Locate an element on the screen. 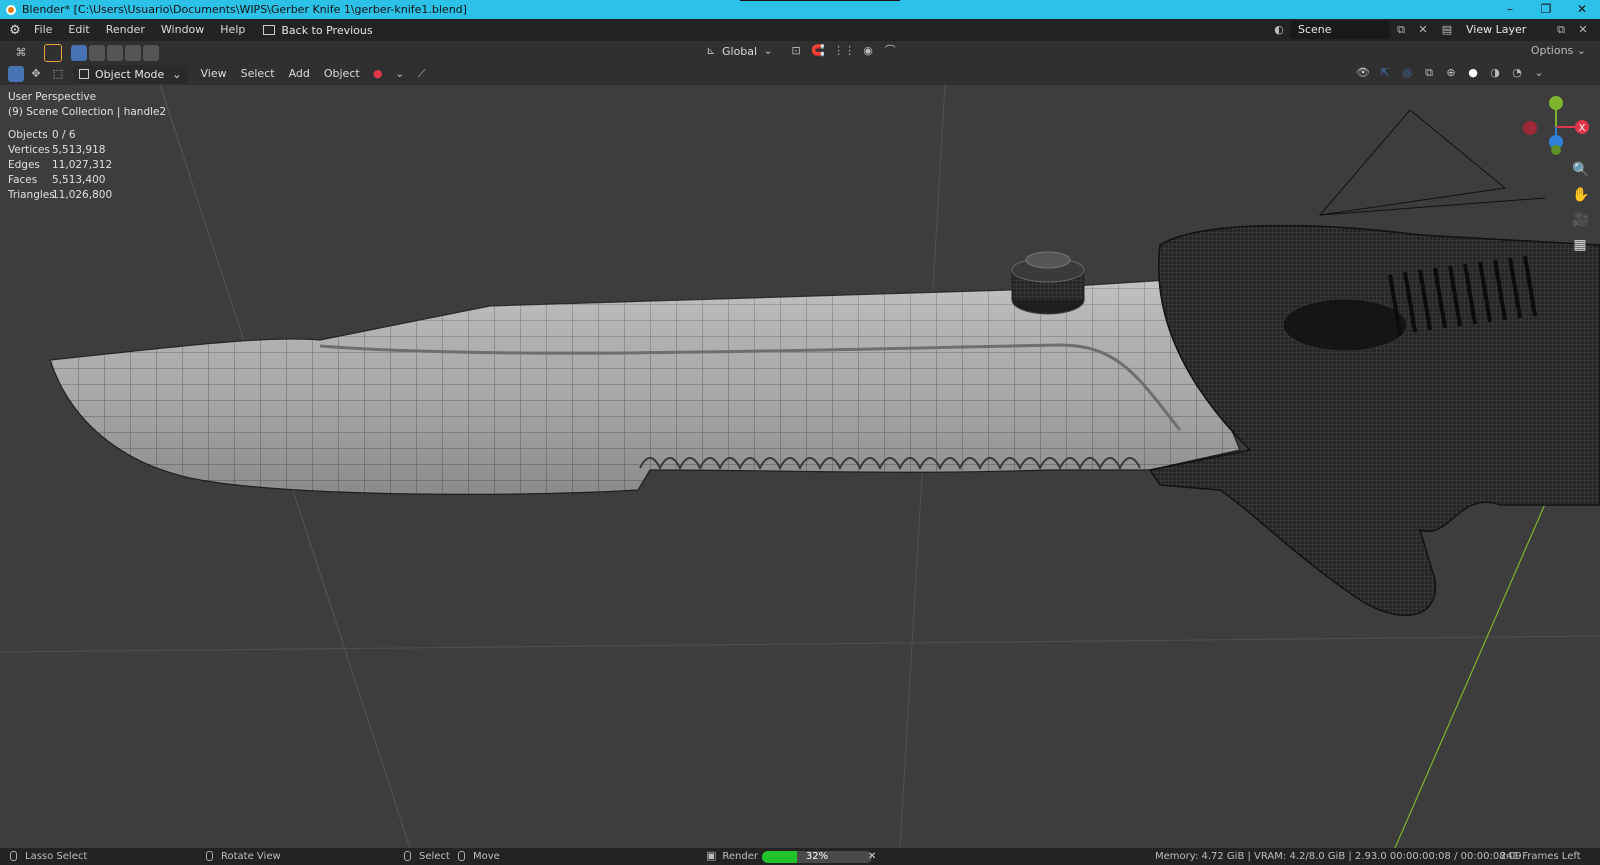  menu-edit: Edit is located at coordinates (78, 30).